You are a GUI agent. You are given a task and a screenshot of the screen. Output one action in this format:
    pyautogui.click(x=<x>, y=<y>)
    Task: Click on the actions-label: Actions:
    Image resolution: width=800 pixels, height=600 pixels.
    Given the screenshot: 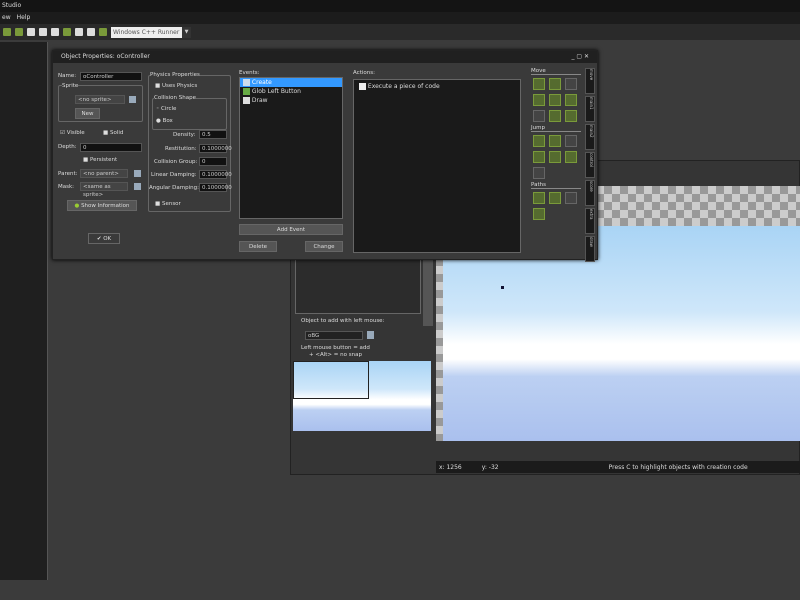 What is the action you would take?
    pyautogui.click(x=364, y=73)
    